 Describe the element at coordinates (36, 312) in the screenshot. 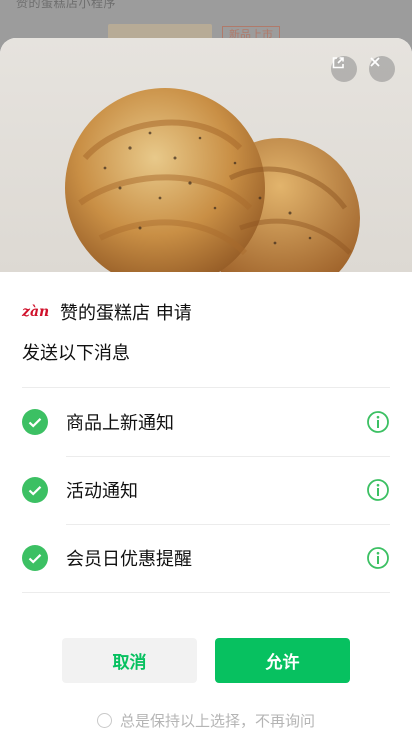

I see `app-logo: zàn` at that location.